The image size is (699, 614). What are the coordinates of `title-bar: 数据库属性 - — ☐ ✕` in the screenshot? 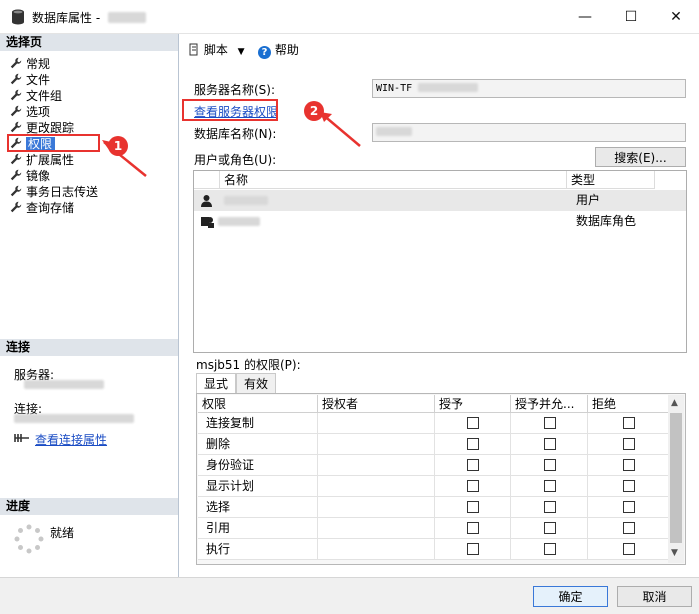 It's located at (349, 17).